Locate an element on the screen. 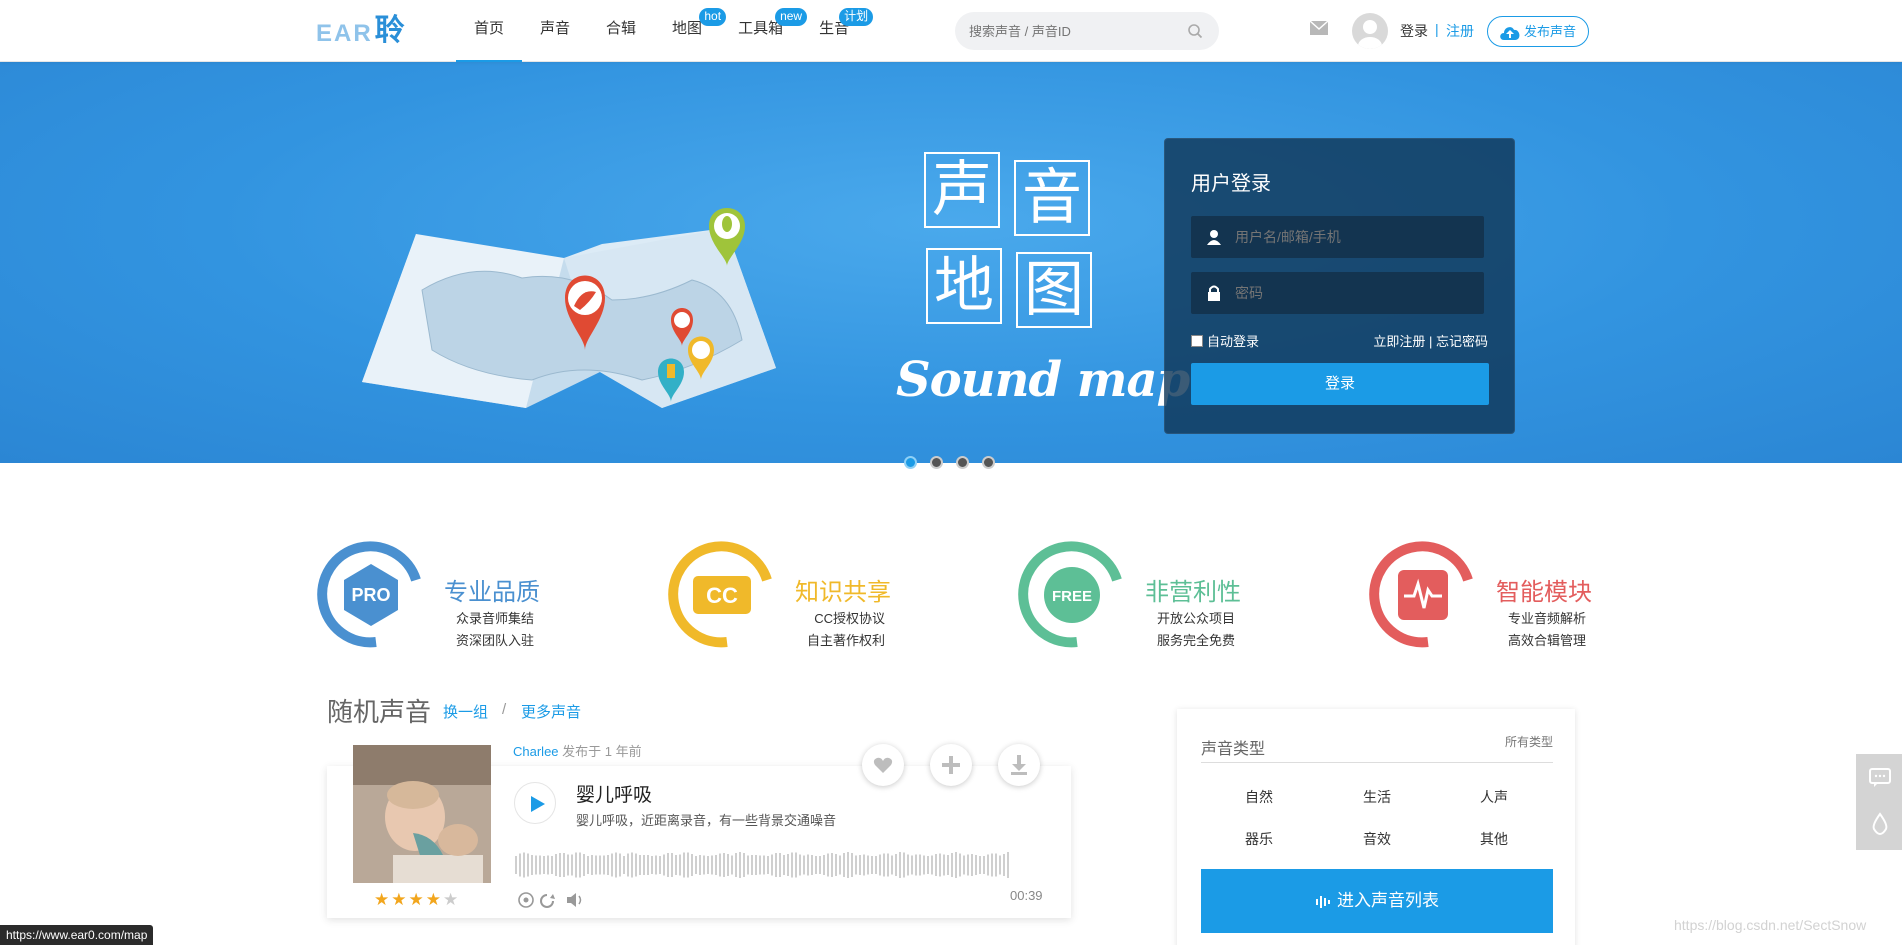  feature-pro: PRO 专业品质 众录音师集结 资深团队入驻 is located at coordinates (466, 595).